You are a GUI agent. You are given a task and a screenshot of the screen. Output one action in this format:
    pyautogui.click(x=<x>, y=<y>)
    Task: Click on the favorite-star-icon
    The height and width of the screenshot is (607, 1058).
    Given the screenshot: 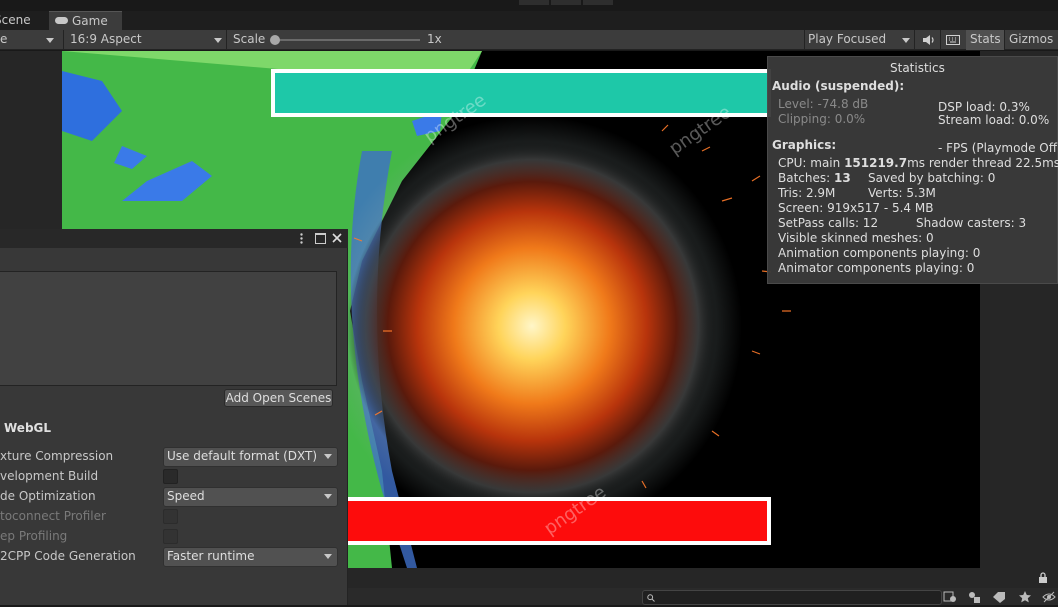 What is the action you would take?
    pyautogui.click(x=1025, y=597)
    